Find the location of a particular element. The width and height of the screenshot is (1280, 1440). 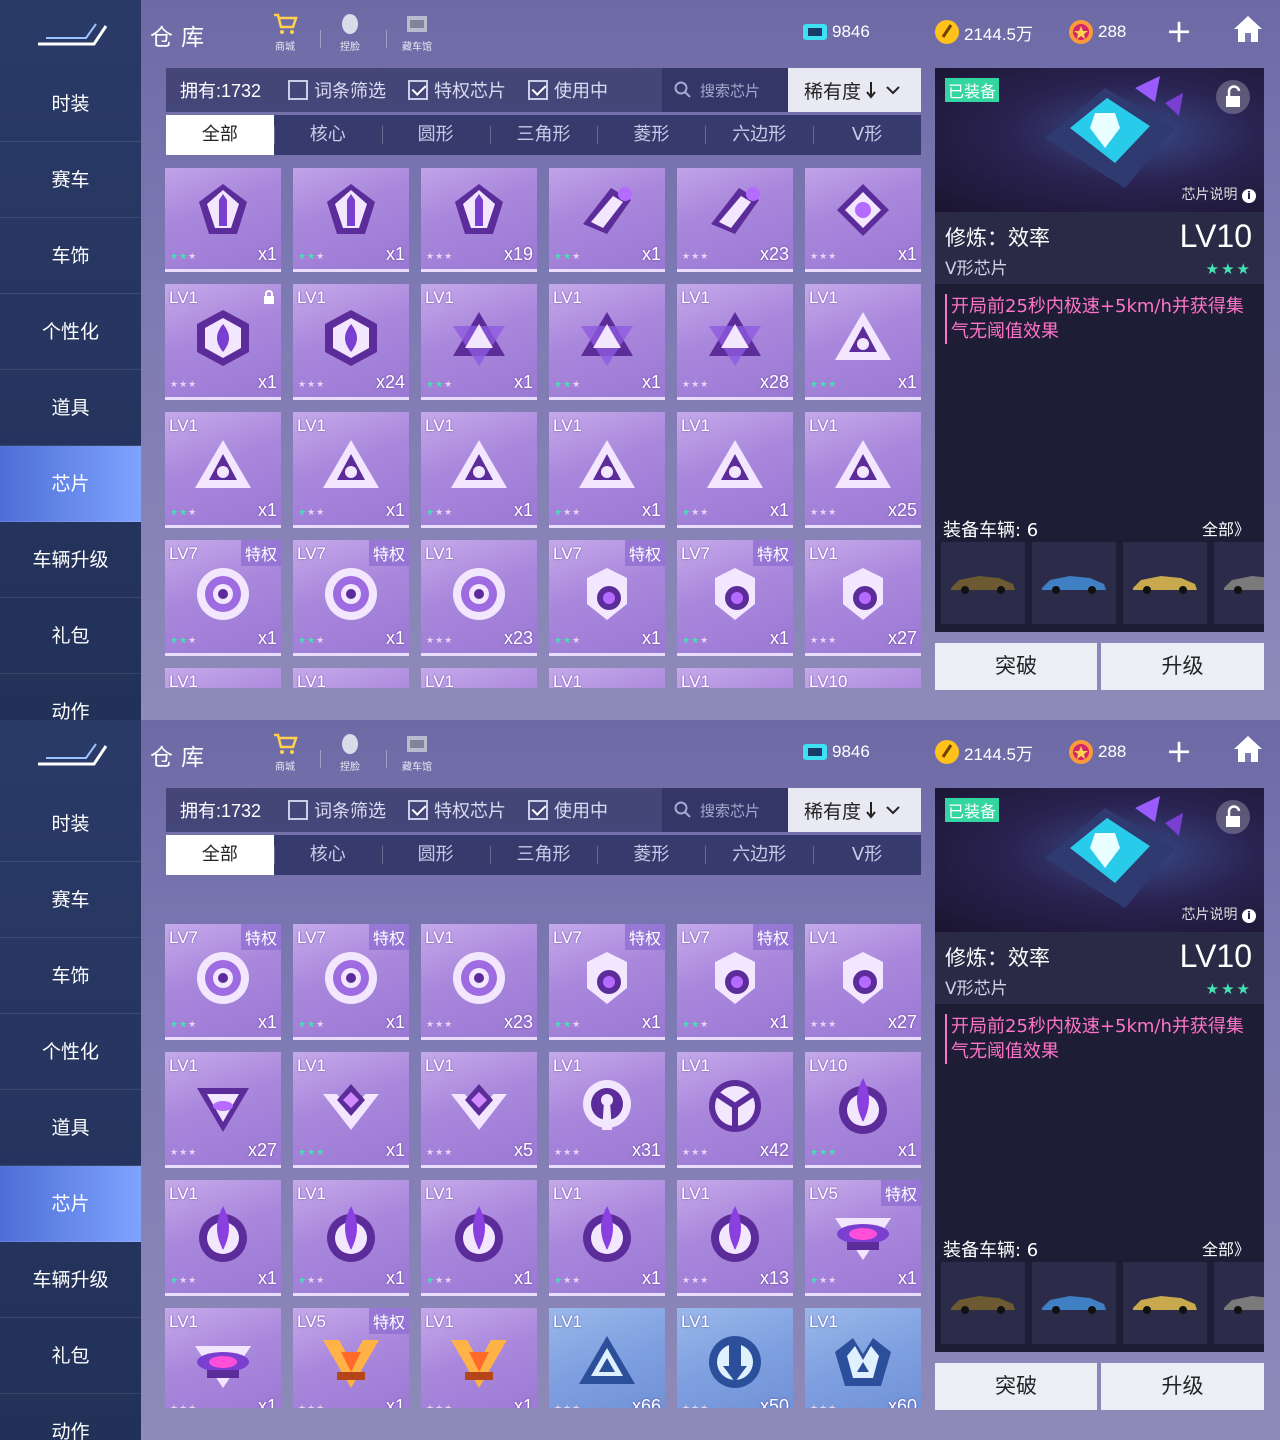

sidebar-item: 个性化 is located at coordinates (70, 1052).